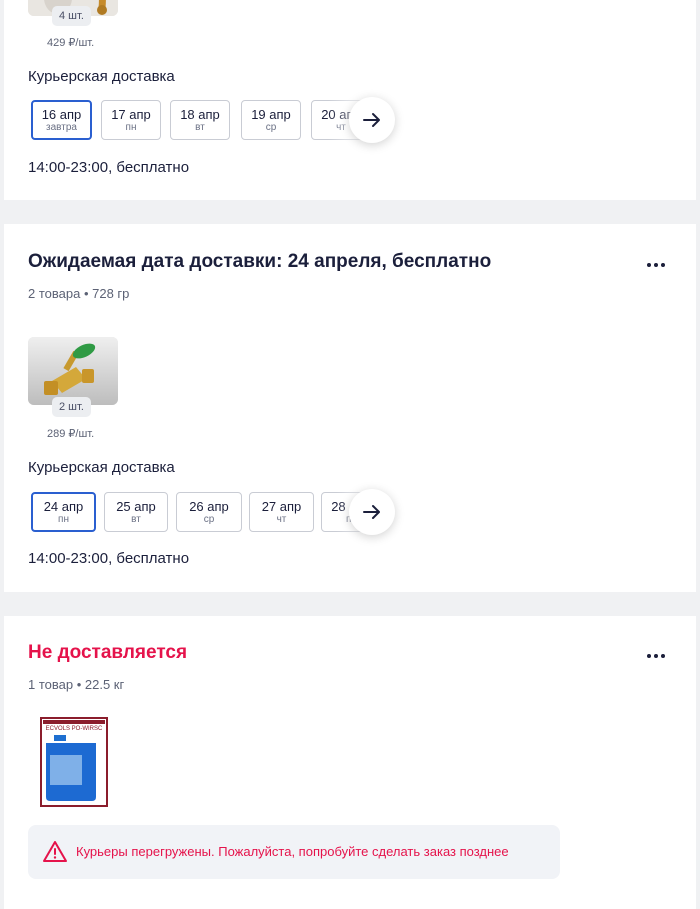 Image resolution: width=700 pixels, height=909 pixels. I want to click on date-chip-weekday: чт, so click(281, 519).